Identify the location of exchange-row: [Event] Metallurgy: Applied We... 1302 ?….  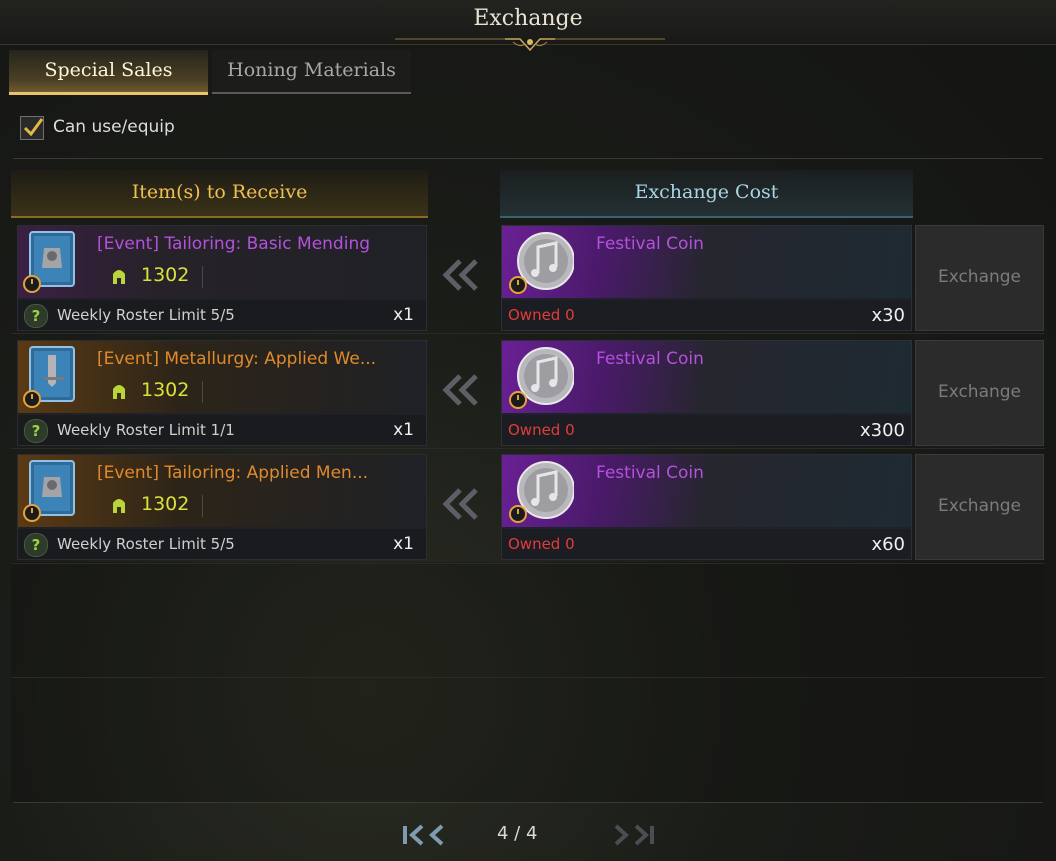
(528, 394).